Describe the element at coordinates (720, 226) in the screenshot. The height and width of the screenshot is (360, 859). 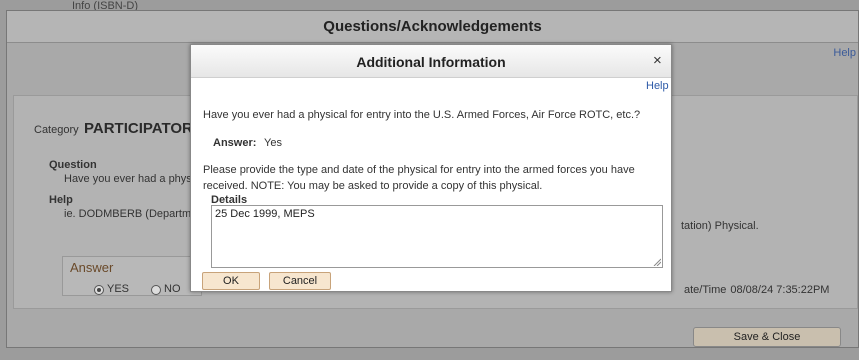
I see `help-text-tail: tation) Physical.` at that location.